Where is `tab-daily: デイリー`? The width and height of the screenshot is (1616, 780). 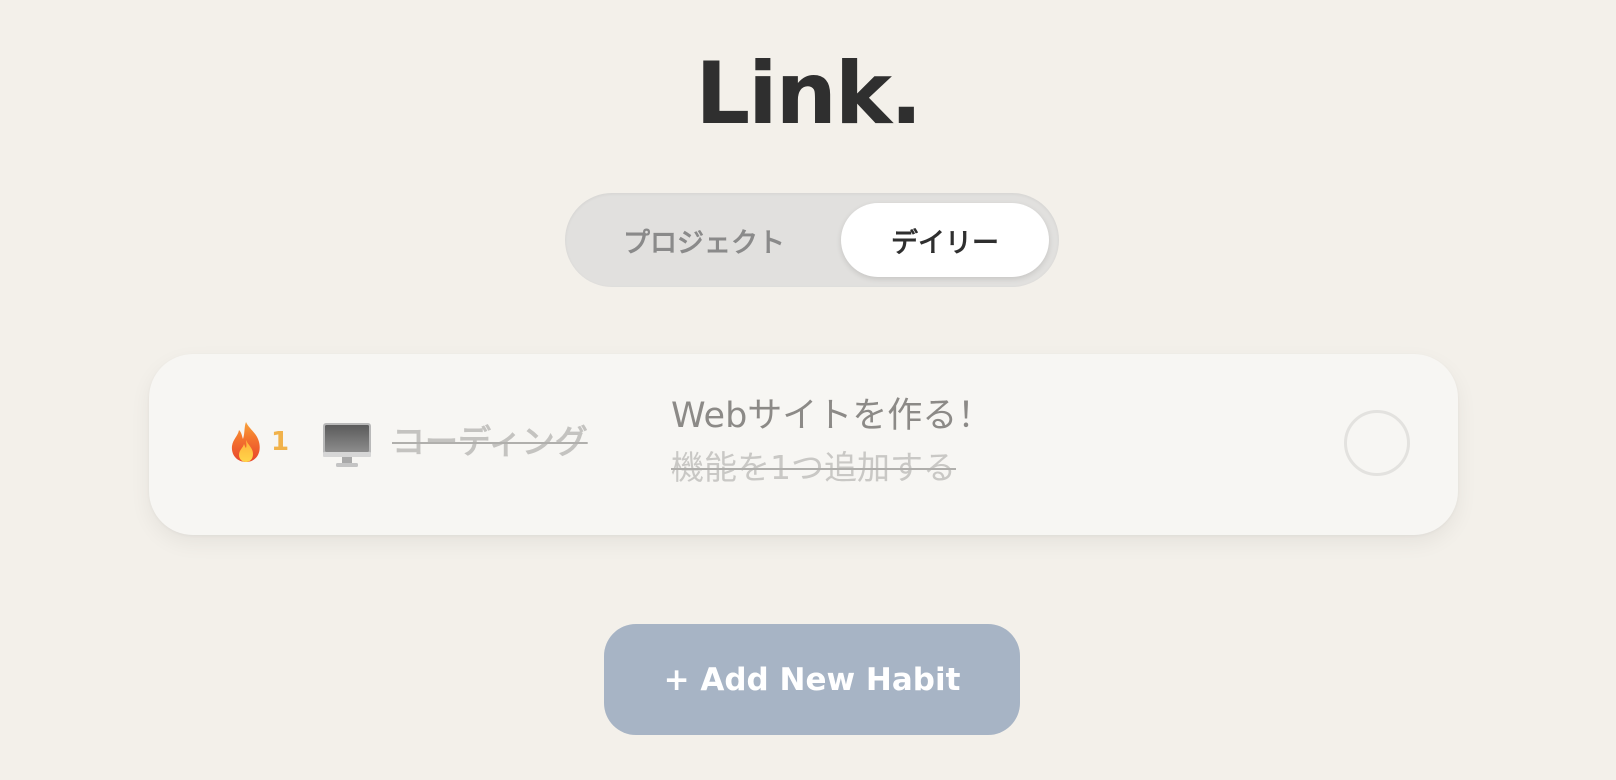
tab-daily: デイリー is located at coordinates (945, 240).